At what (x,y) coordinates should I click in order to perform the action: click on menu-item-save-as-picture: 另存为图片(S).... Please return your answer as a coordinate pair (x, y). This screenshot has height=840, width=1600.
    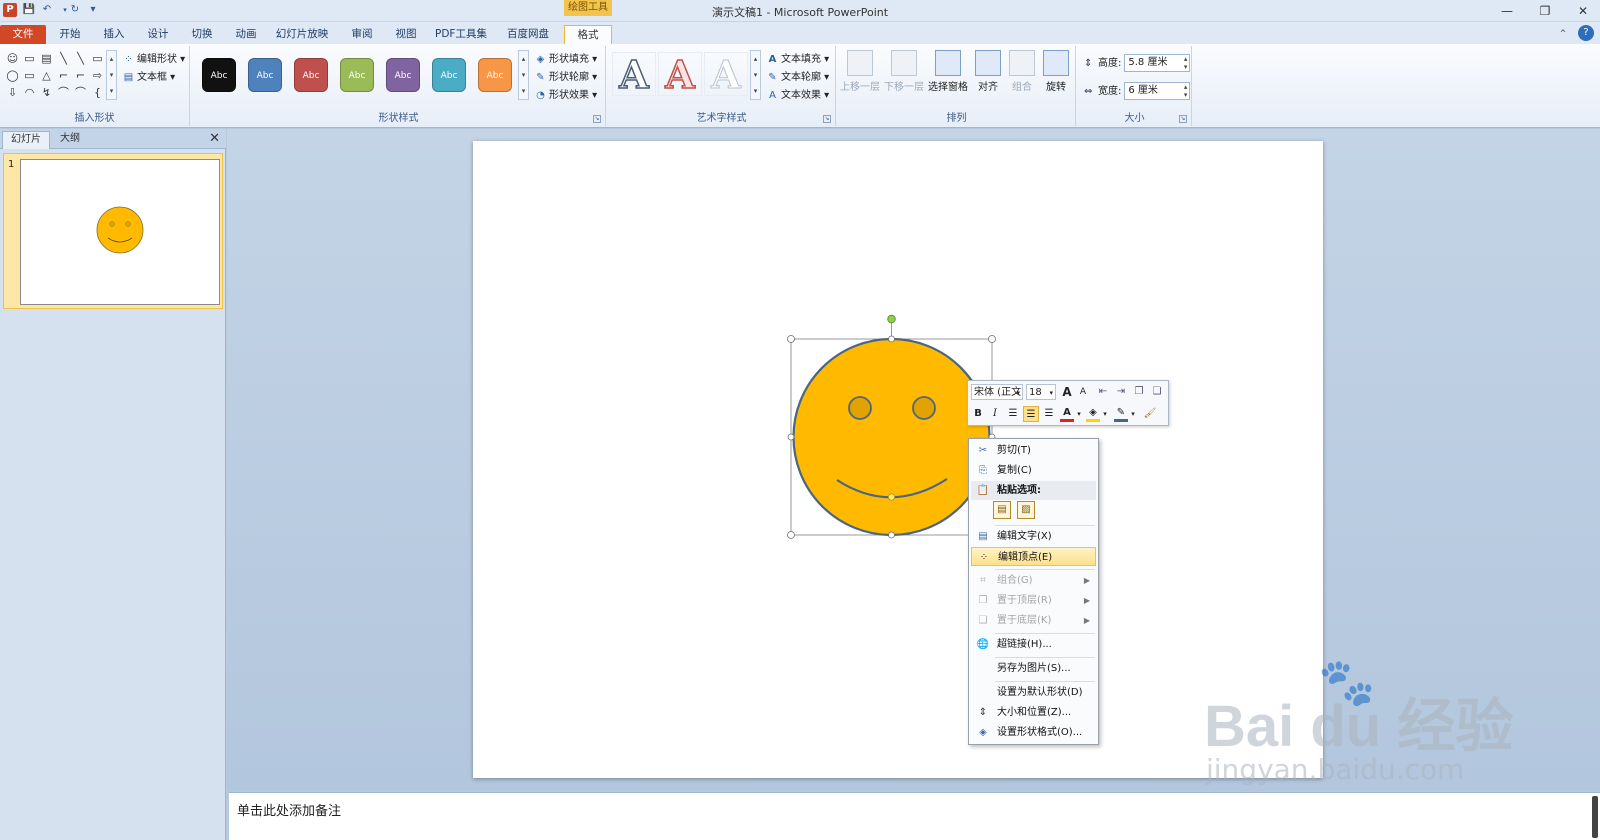
    Looking at the image, I should click on (1033, 668).